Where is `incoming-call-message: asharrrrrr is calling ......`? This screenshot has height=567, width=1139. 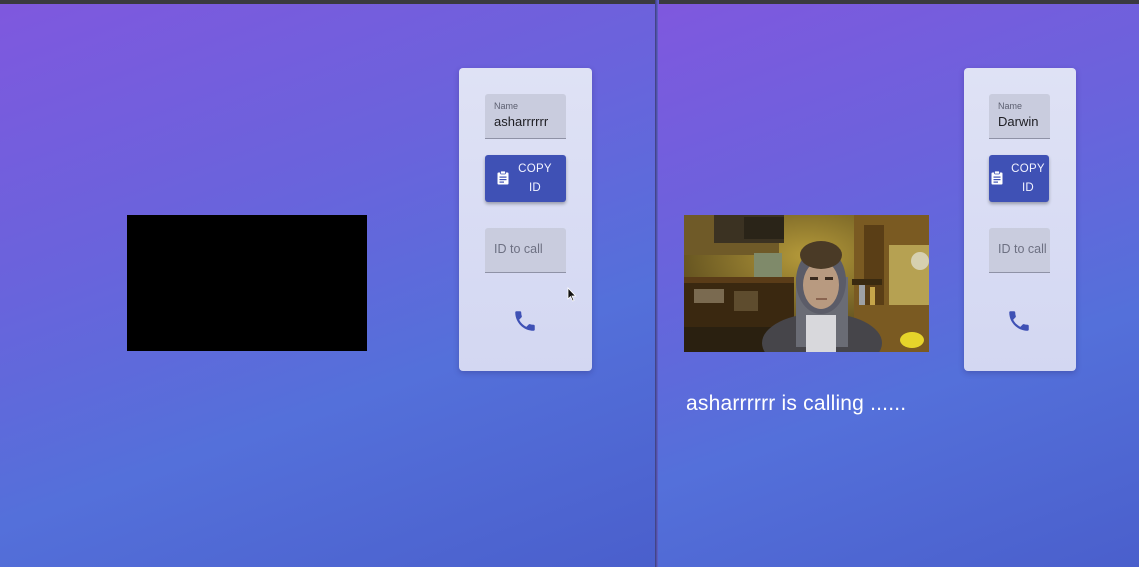
incoming-call-message: asharrrrrr is calling ...... is located at coordinates (796, 403).